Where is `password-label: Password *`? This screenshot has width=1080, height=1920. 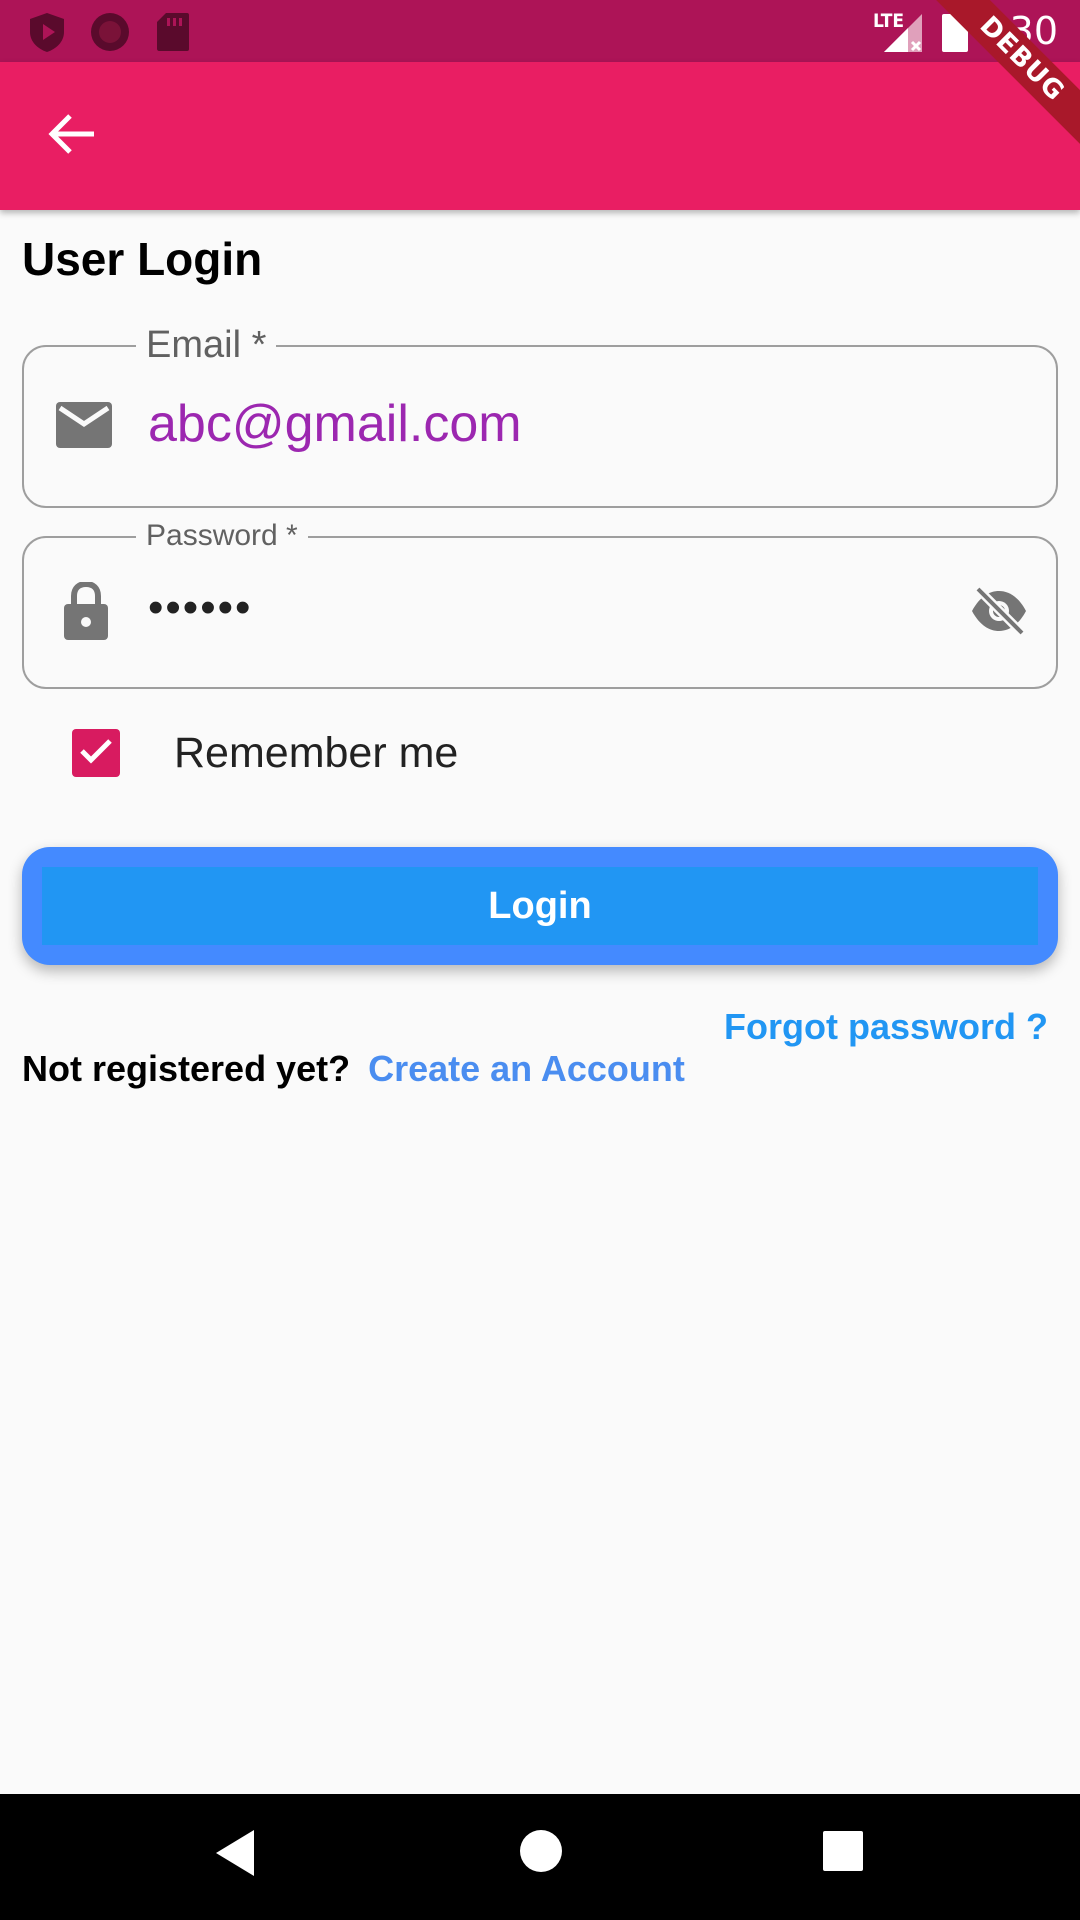
password-label: Password * is located at coordinates (222, 536).